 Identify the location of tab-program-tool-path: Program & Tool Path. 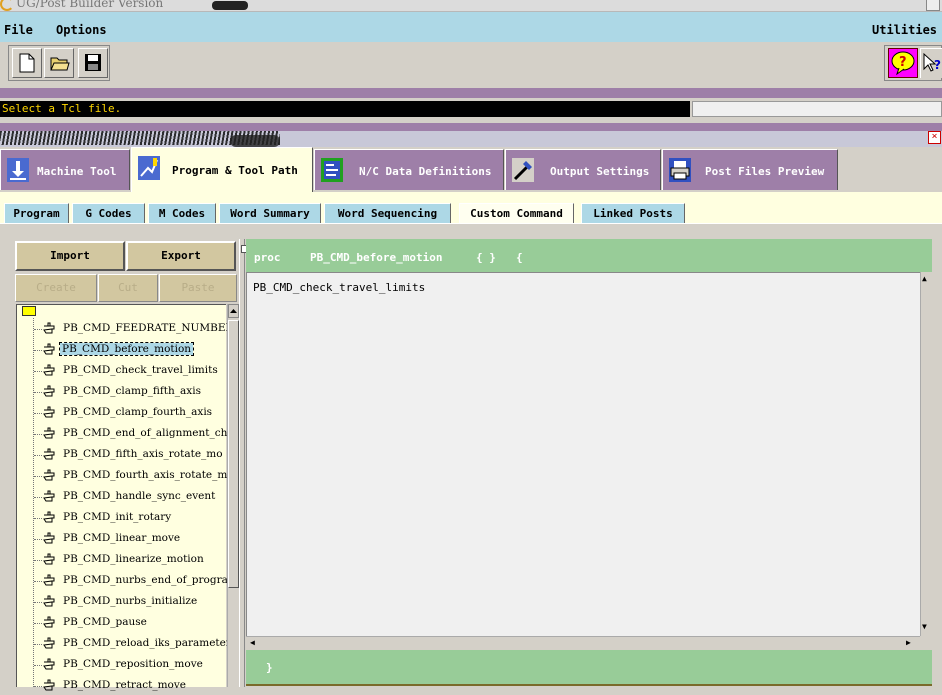
(222, 169).